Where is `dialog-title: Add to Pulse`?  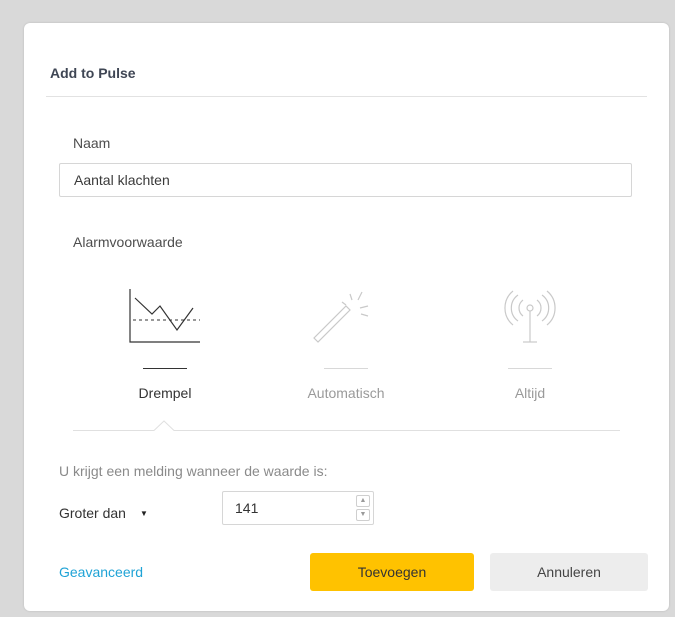
dialog-title: Add to Pulse is located at coordinates (93, 73).